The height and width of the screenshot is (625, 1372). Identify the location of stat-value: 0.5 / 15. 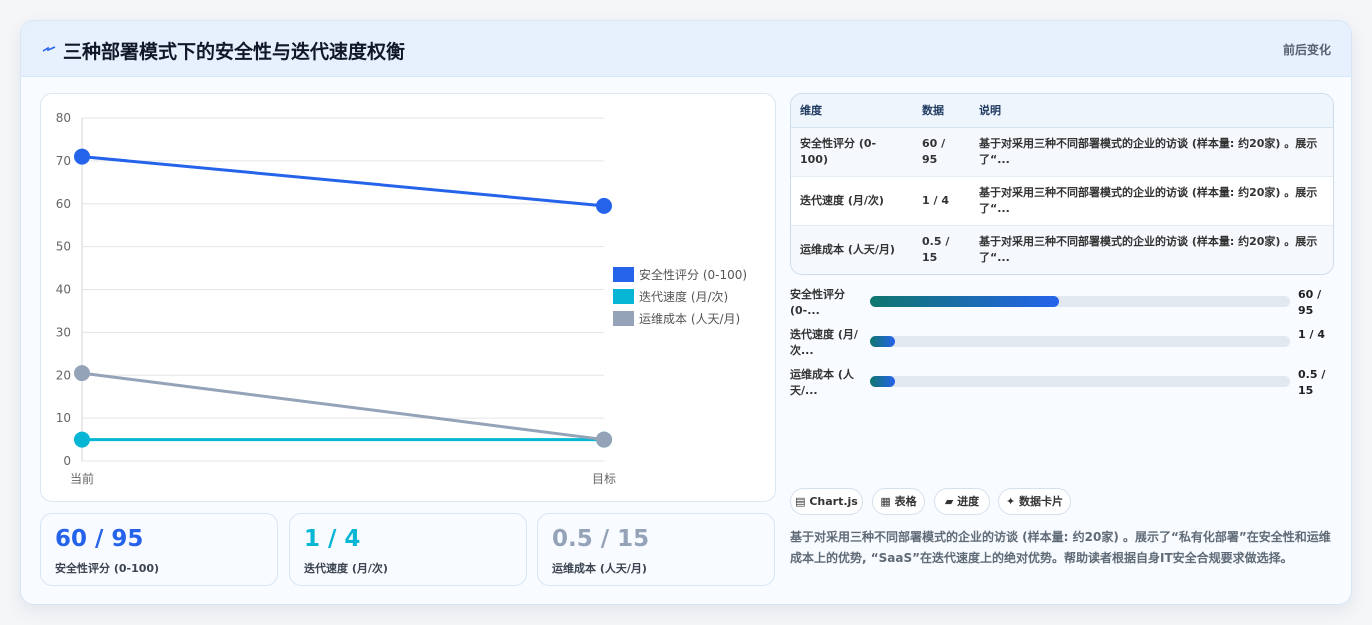
(601, 539).